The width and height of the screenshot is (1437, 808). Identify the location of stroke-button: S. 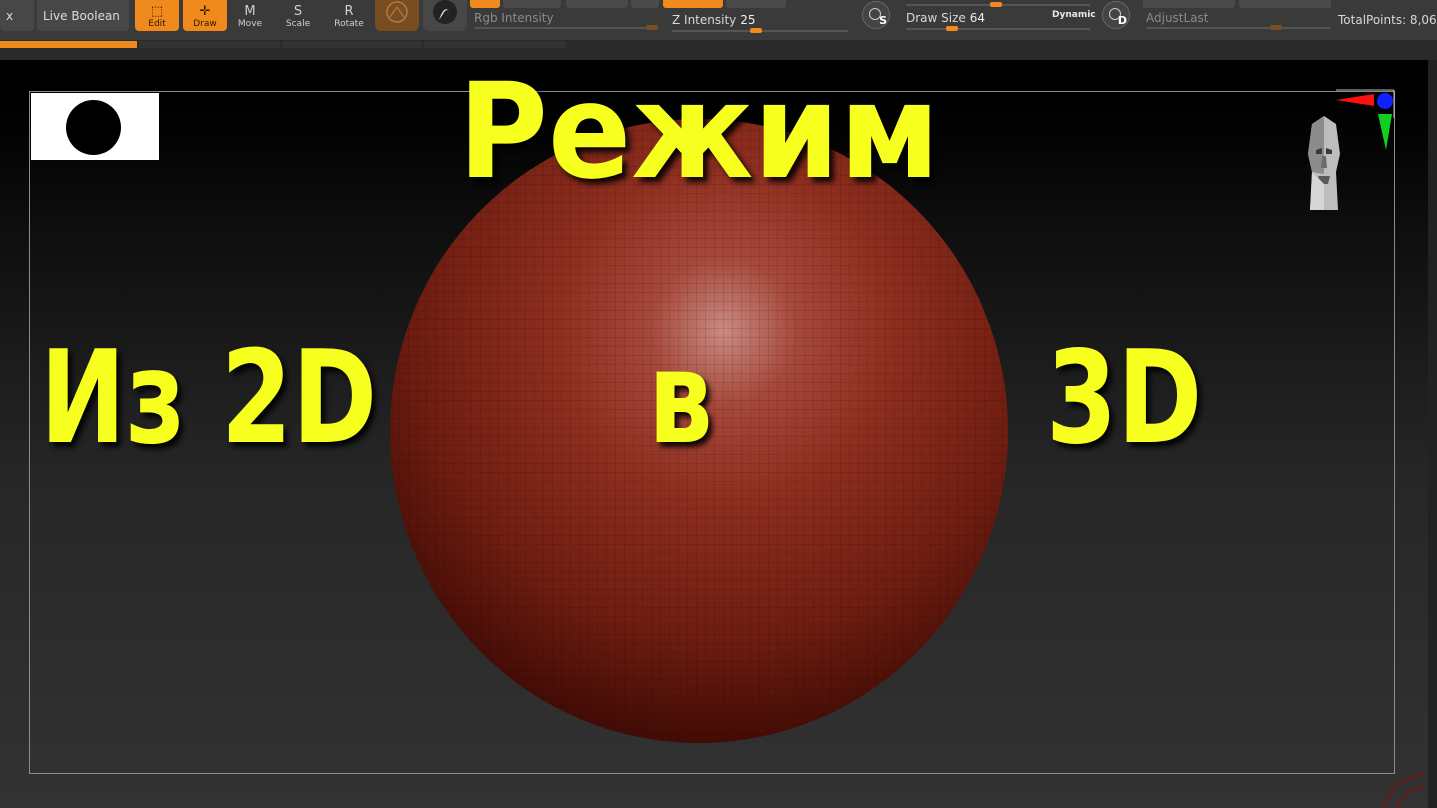
(876, 15).